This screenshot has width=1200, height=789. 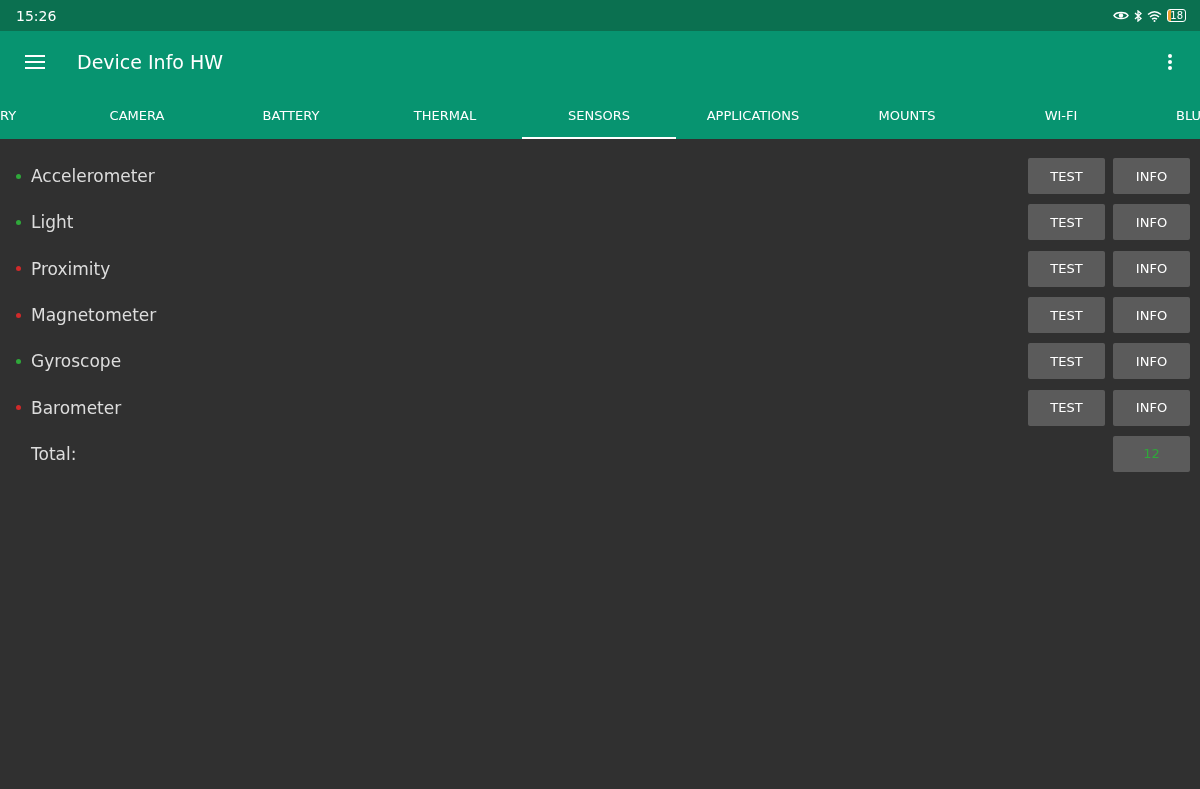 I want to click on total-count: 12, so click(x=1151, y=453).